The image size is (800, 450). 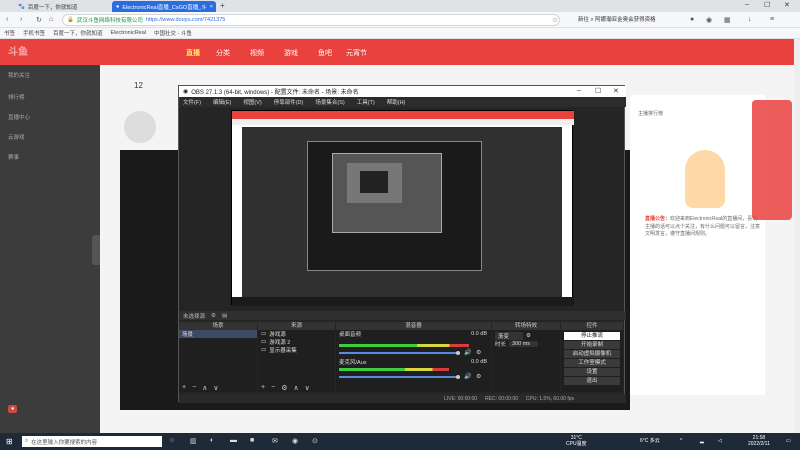 I want to click on duration-field: 时长 300 ms, so click(x=526, y=344).